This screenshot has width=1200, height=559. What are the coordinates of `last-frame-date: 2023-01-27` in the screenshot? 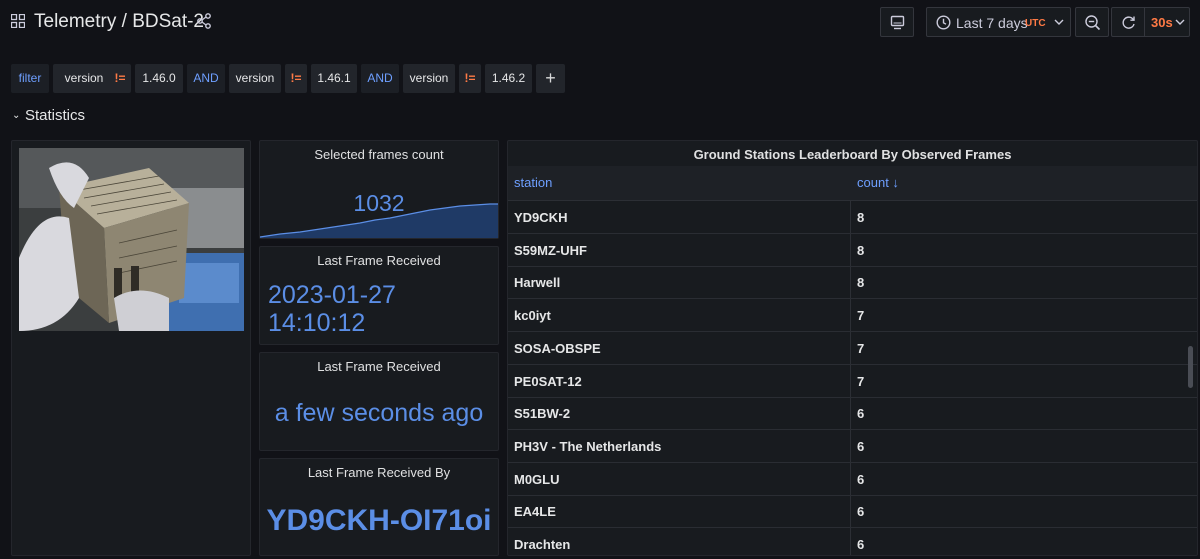 It's located at (332, 295).